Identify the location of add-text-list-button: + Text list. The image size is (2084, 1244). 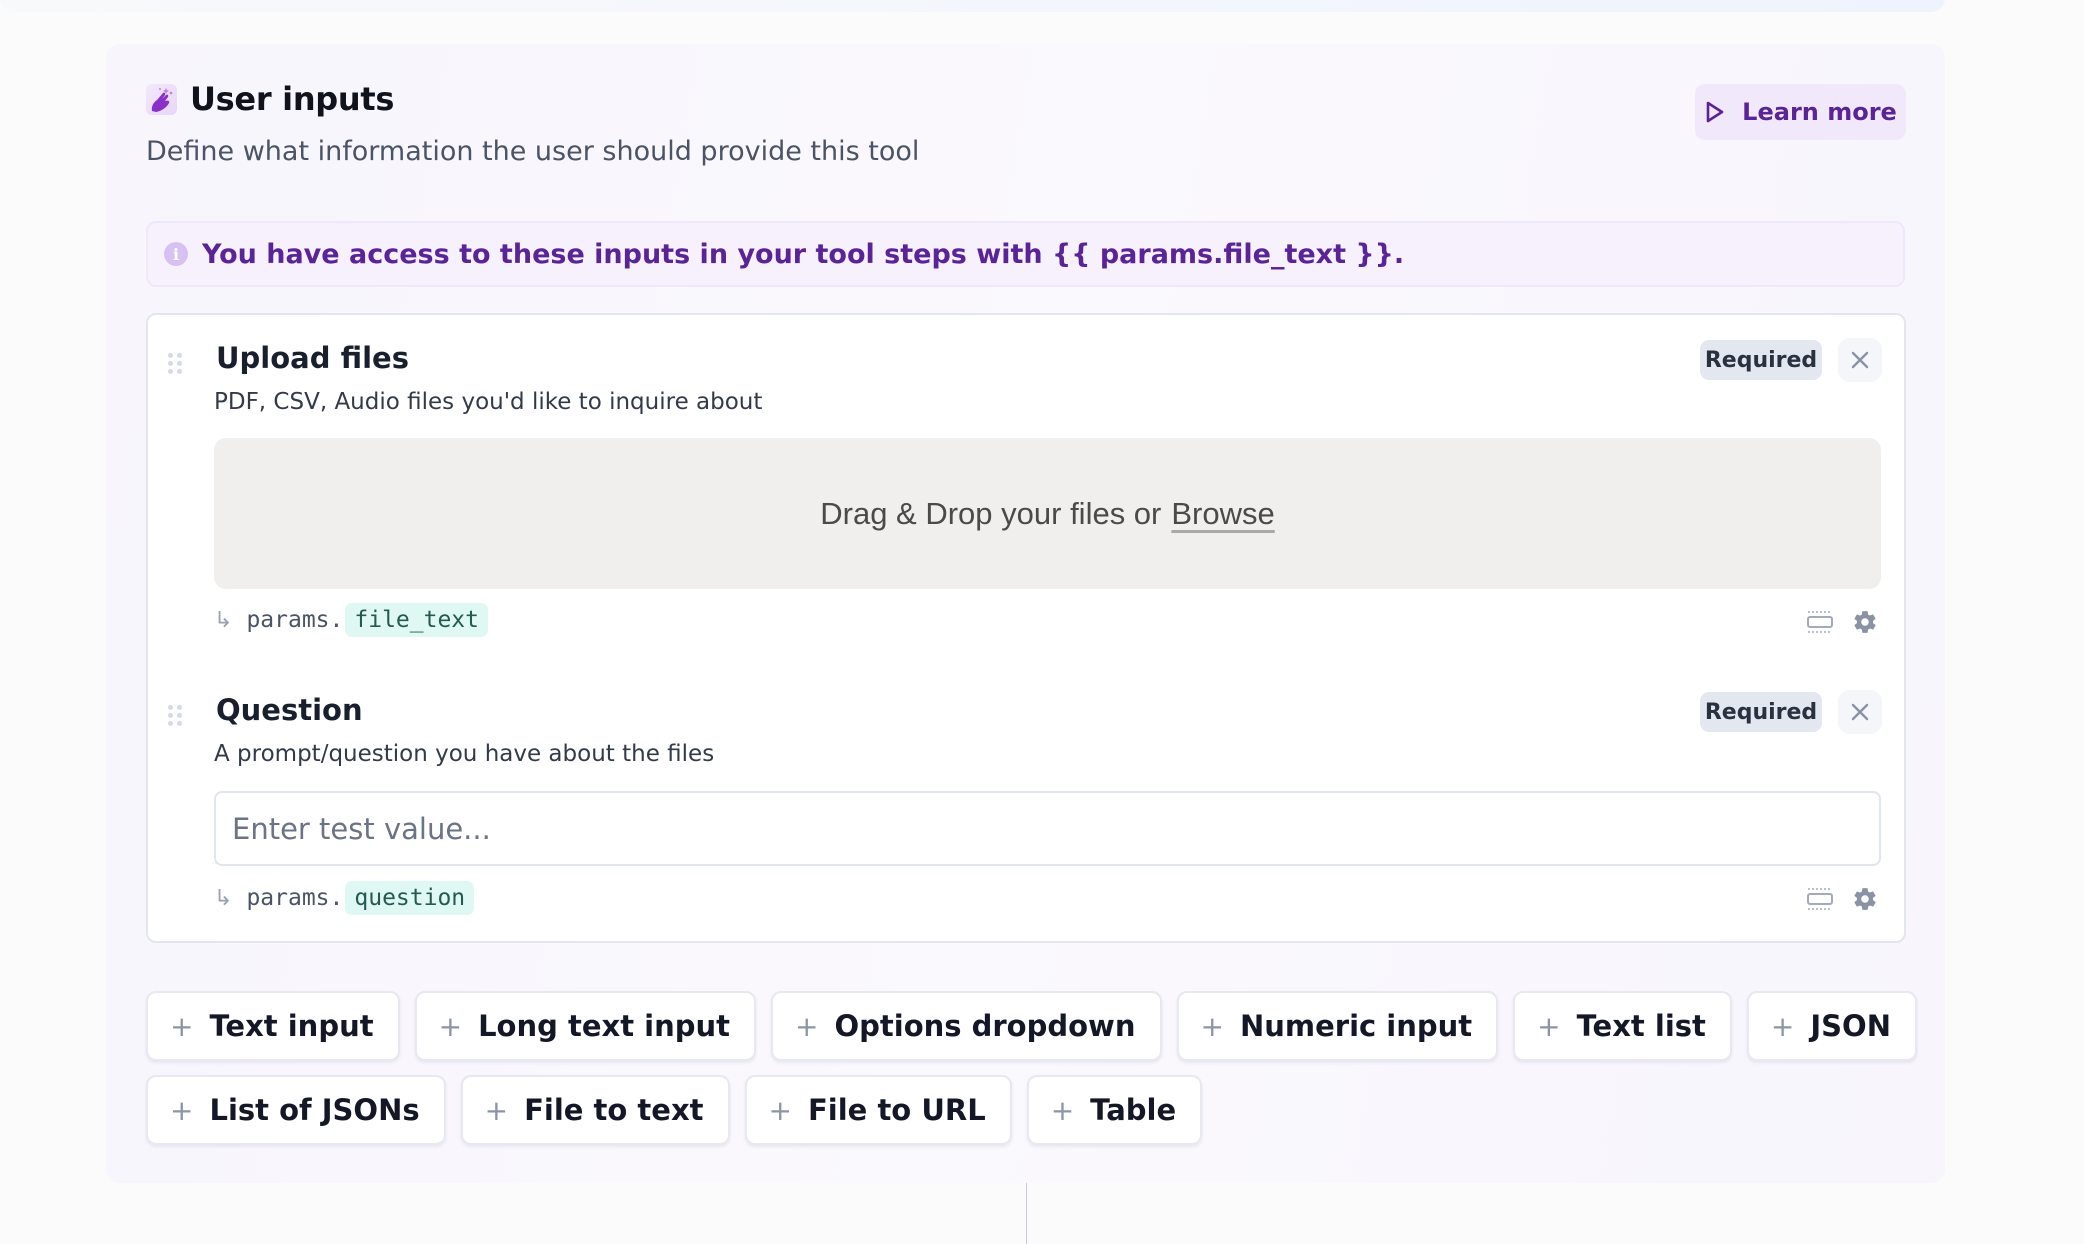
(1622, 1026).